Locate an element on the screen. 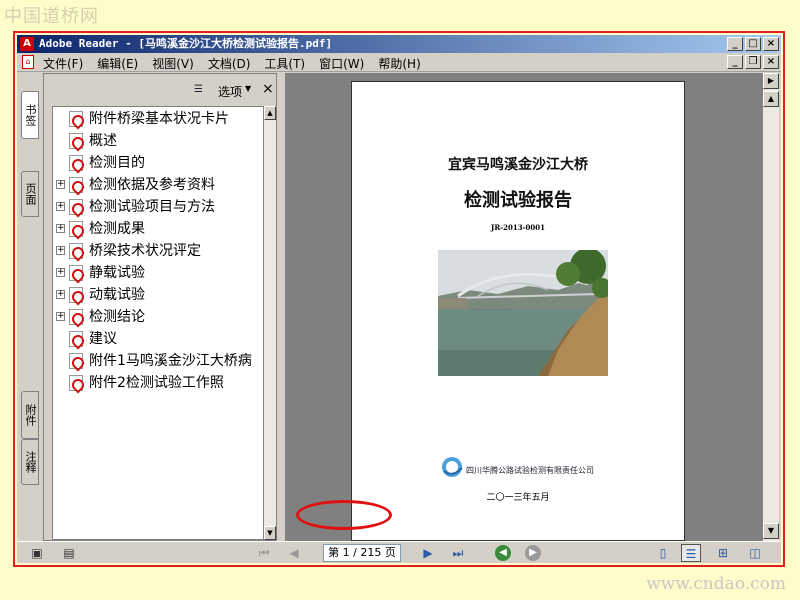 The width and height of the screenshot is (800, 600). close-button: × is located at coordinates (771, 44).